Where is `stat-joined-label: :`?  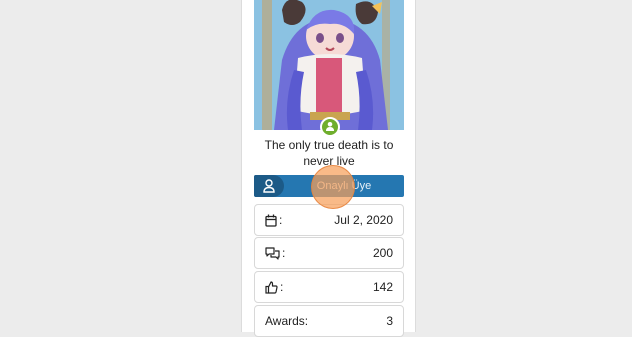 stat-joined-label: : is located at coordinates (273, 220).